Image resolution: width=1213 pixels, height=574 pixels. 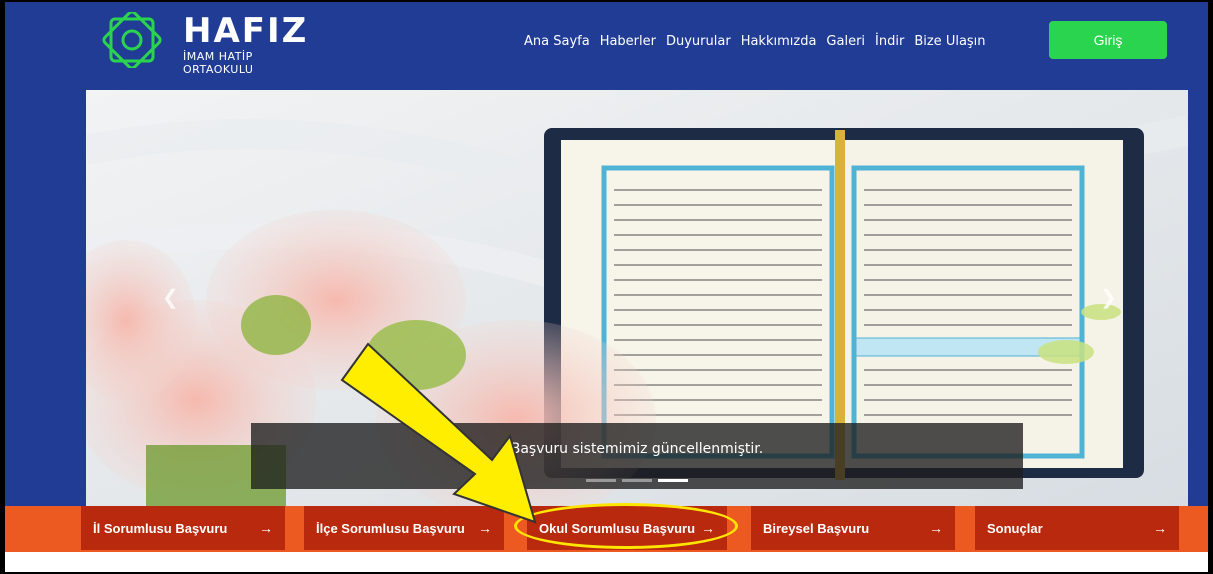 I want to click on carousel-indicators, so click(x=637, y=480).